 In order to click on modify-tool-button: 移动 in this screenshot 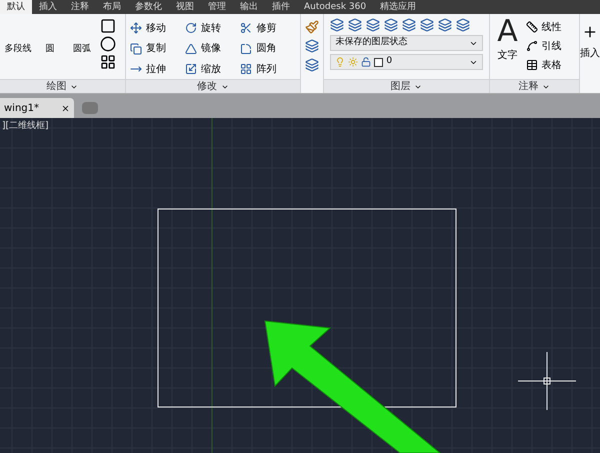, I will do `click(158, 28)`.